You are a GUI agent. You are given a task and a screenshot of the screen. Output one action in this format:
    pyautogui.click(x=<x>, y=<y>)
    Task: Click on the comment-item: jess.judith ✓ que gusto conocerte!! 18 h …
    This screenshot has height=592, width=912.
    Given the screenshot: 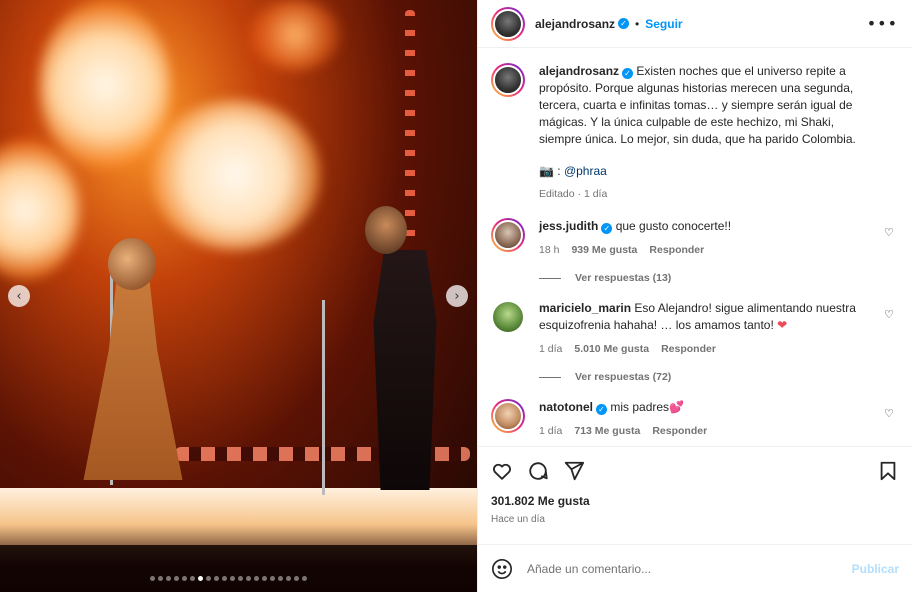 What is the action you would take?
    pyautogui.click(x=694, y=237)
    